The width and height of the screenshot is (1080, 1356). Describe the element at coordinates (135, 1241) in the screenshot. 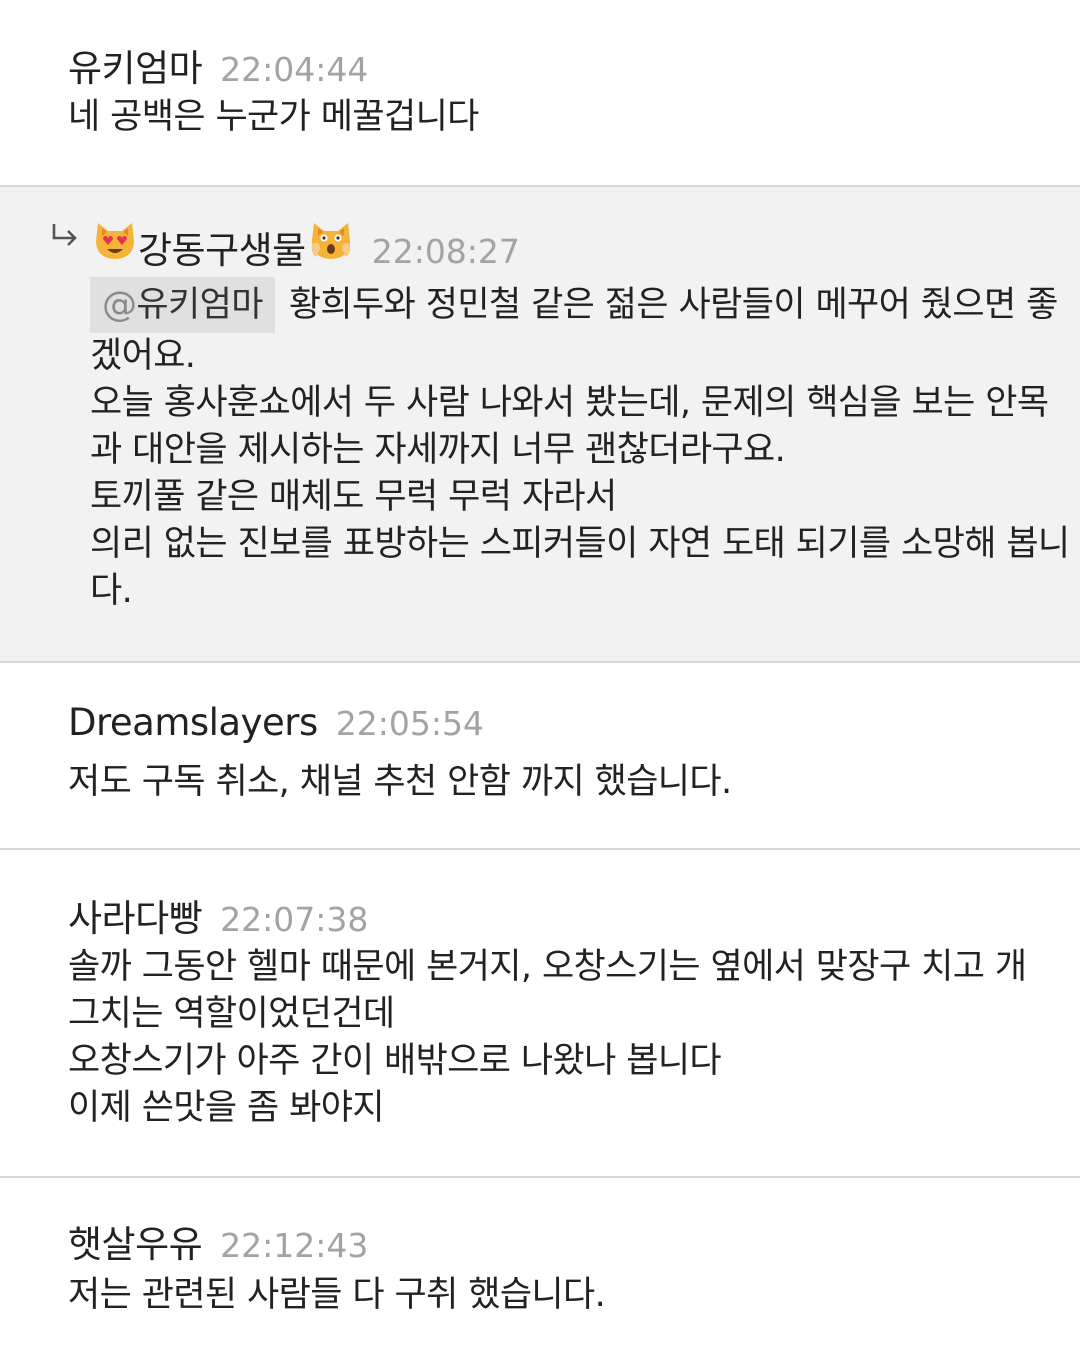

I see `comment-author: 햇살우유` at that location.